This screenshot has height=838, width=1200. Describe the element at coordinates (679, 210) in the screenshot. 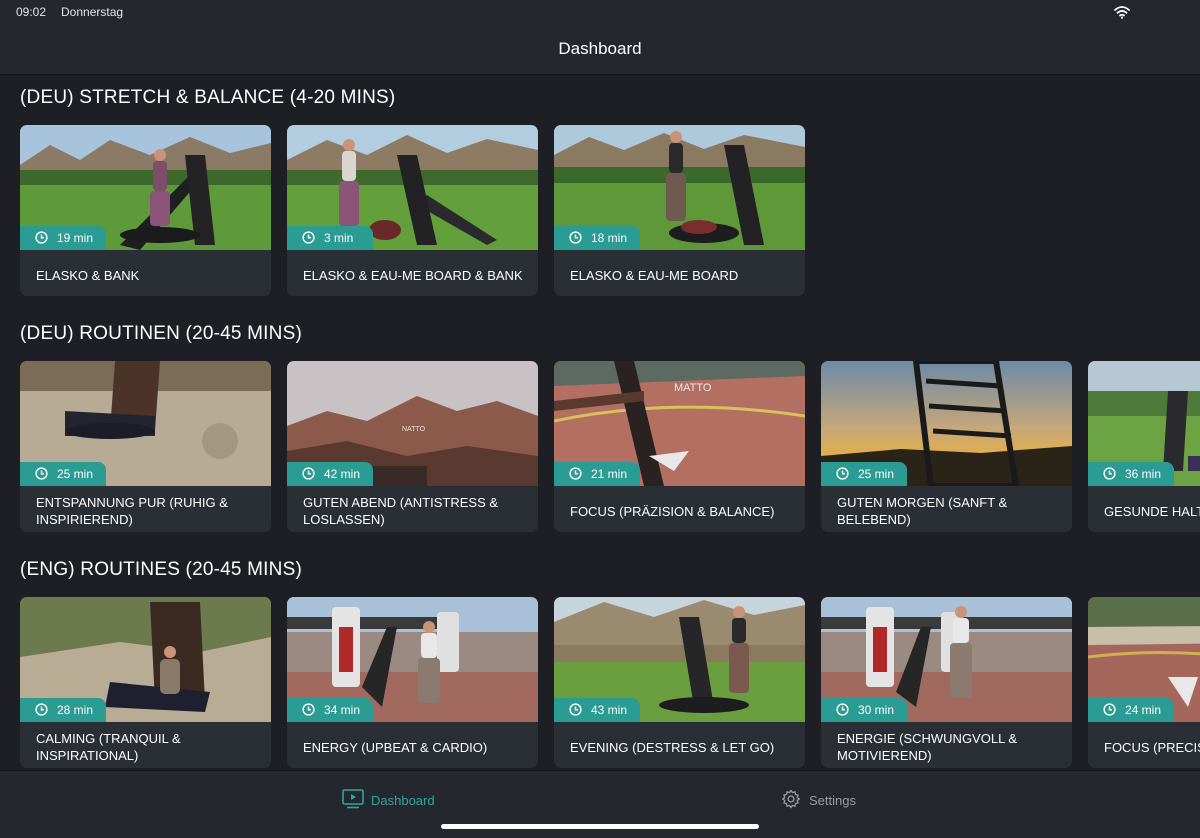

I see `video-card: 18 min ELASKO & EAU-ME BOARD` at that location.